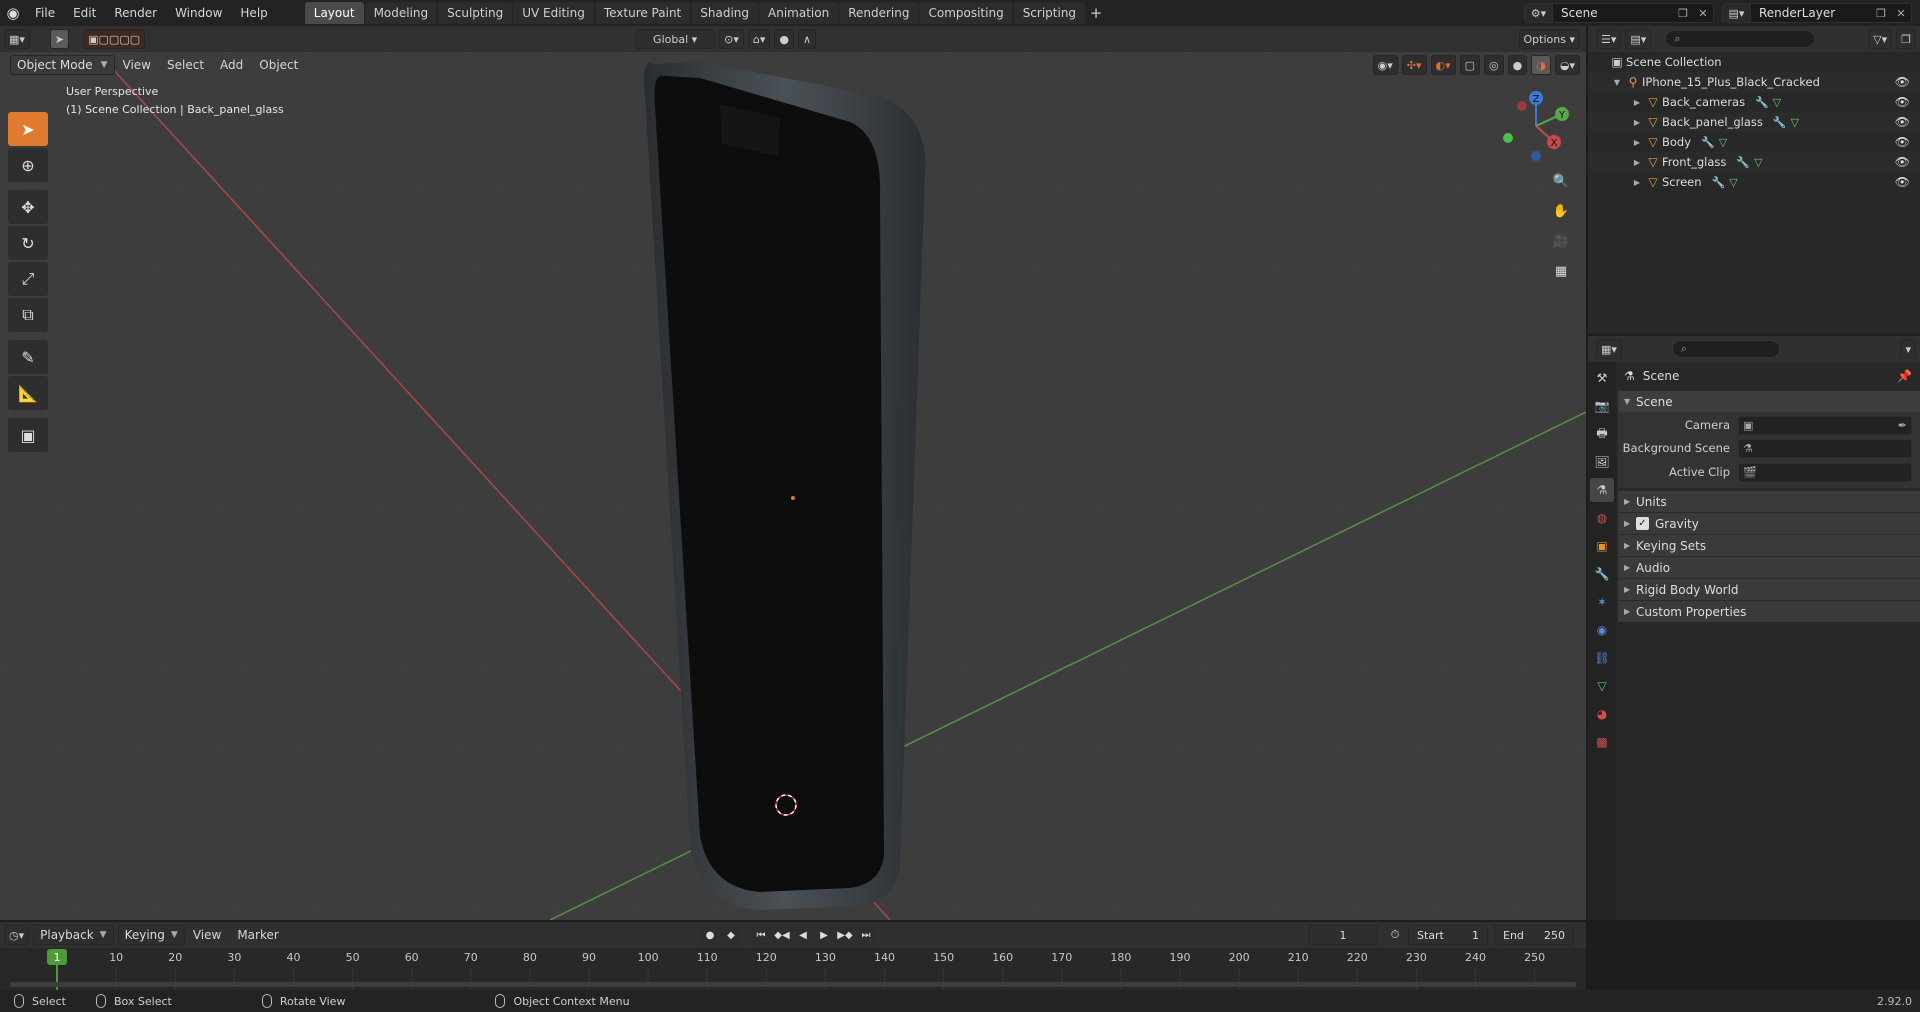 The height and width of the screenshot is (1012, 1920). Describe the element at coordinates (1096, 13) in the screenshot. I see `add-workspace-button: +` at that location.